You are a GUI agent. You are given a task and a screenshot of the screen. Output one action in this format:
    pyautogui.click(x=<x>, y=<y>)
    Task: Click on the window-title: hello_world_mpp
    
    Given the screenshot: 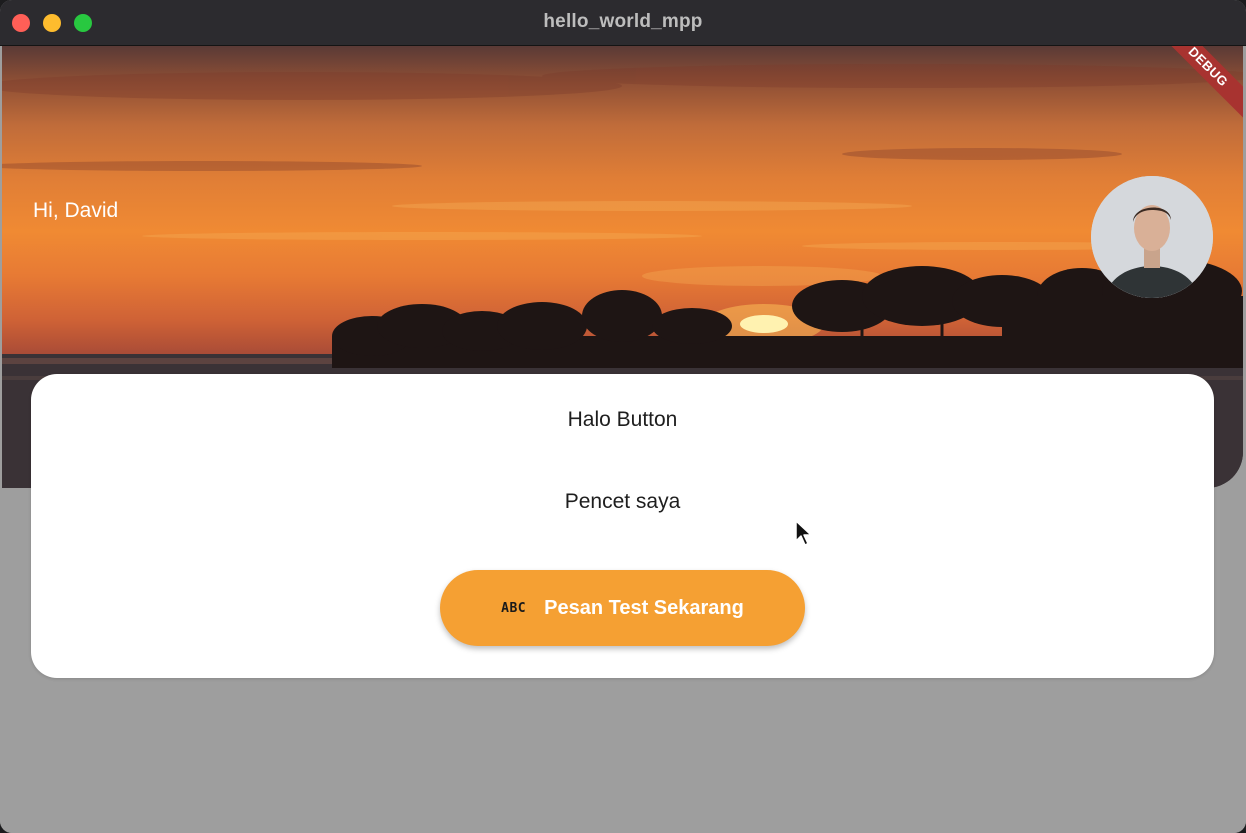 What is the action you would take?
    pyautogui.click(x=623, y=21)
    